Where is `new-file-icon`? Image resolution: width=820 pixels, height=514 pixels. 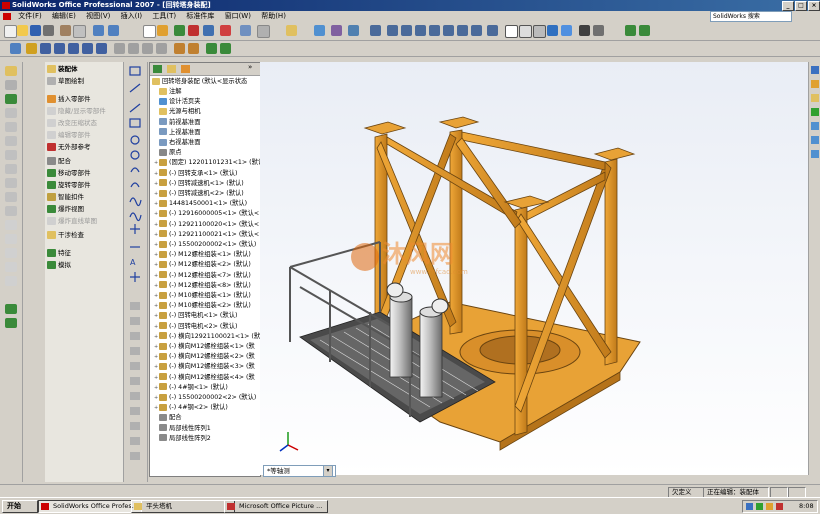 new-file-icon is located at coordinates (10, 31).